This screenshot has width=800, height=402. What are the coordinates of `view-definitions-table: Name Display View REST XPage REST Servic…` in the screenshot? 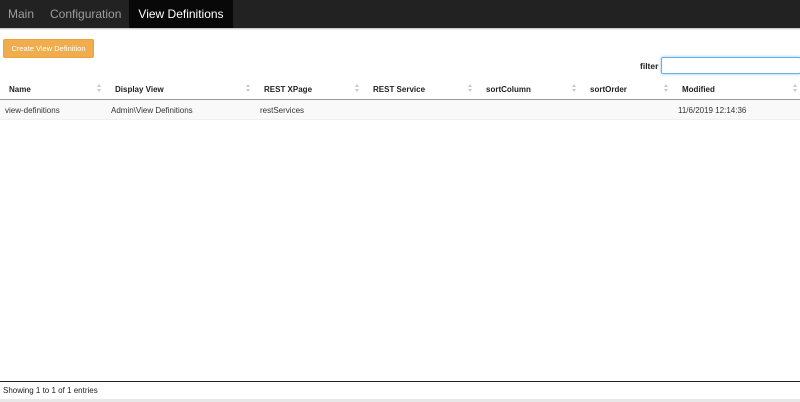 It's located at (400, 99).